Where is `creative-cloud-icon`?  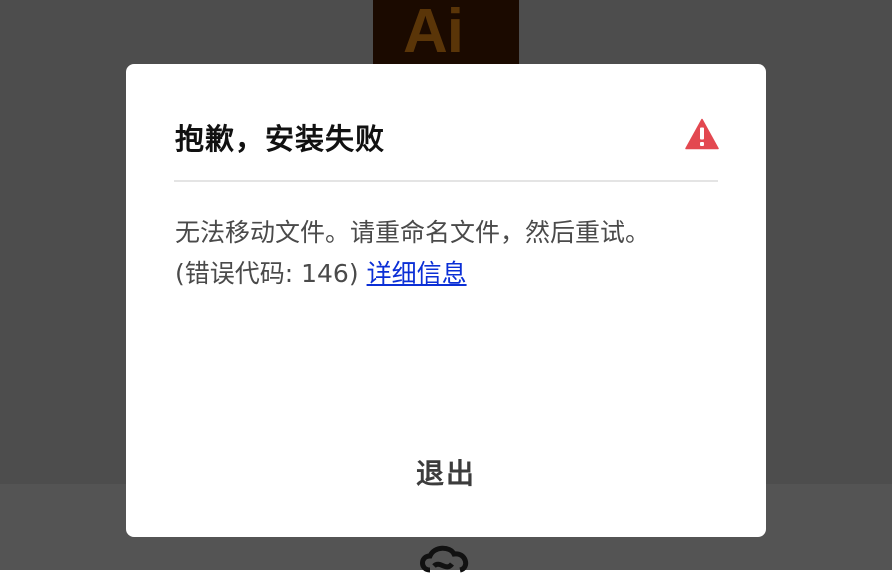
creative-cloud-icon is located at coordinates (444, 559).